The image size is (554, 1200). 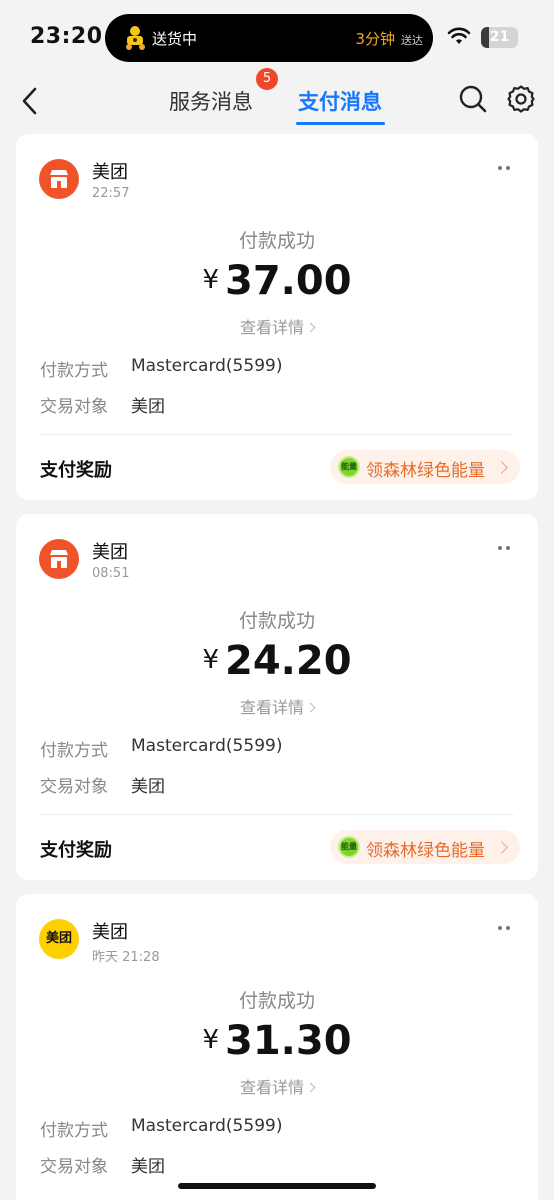 I want to click on delivery-rider-icon, so click(x=135, y=38).